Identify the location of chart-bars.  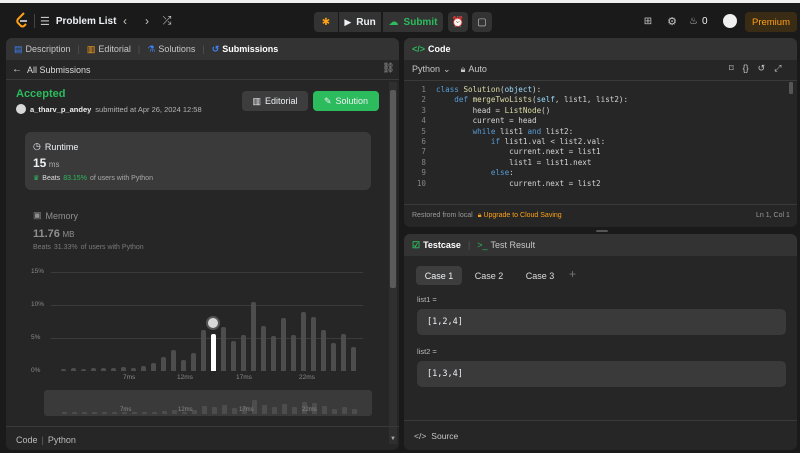
(209, 321).